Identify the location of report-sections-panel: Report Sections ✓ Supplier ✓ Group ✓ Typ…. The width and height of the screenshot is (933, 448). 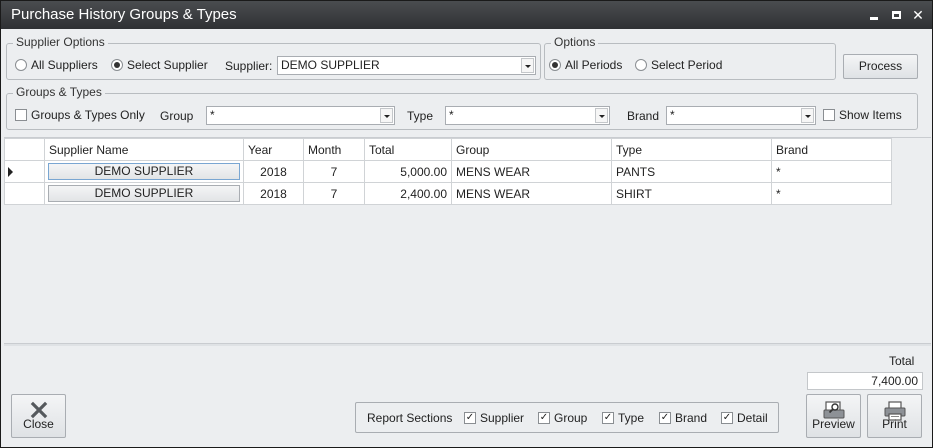
(567, 417).